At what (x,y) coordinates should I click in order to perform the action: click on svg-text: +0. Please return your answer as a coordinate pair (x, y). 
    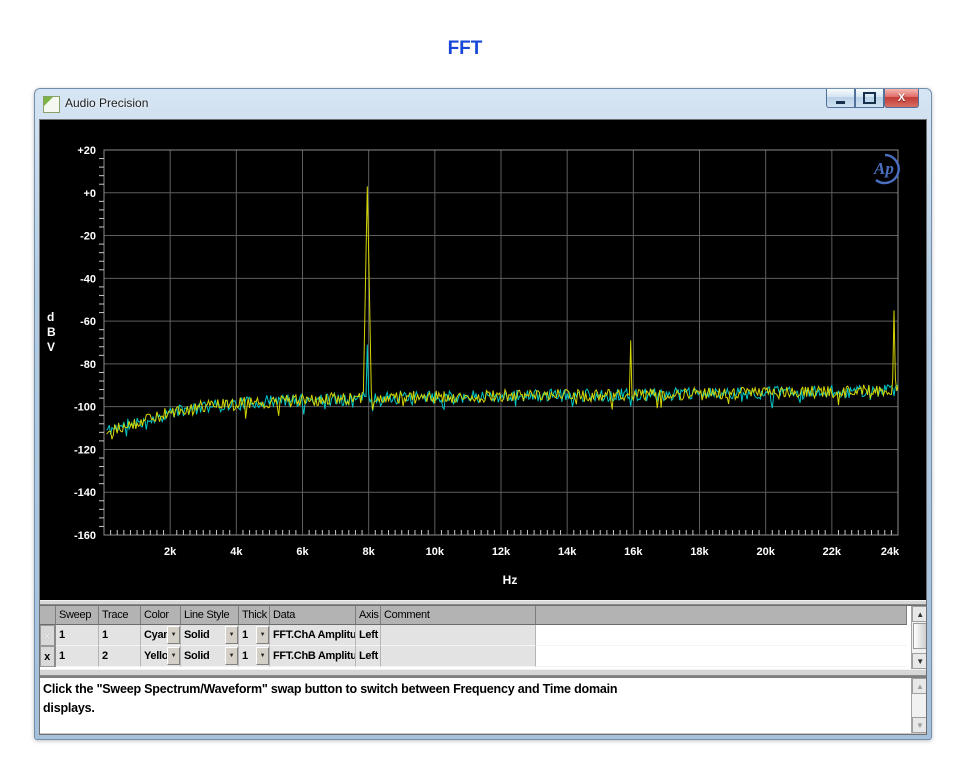
    Looking at the image, I should click on (89, 194).